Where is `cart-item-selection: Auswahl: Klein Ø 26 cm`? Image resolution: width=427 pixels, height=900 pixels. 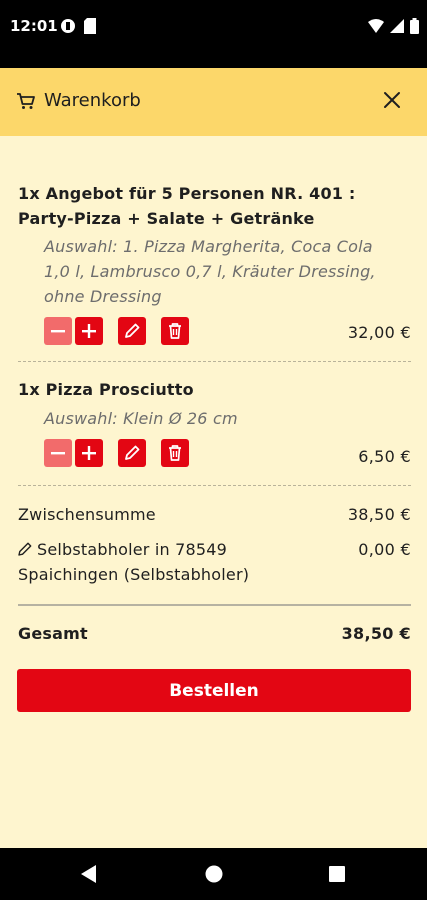
cart-item-selection: Auswahl: Klein Ø 26 cm is located at coordinates (141, 418).